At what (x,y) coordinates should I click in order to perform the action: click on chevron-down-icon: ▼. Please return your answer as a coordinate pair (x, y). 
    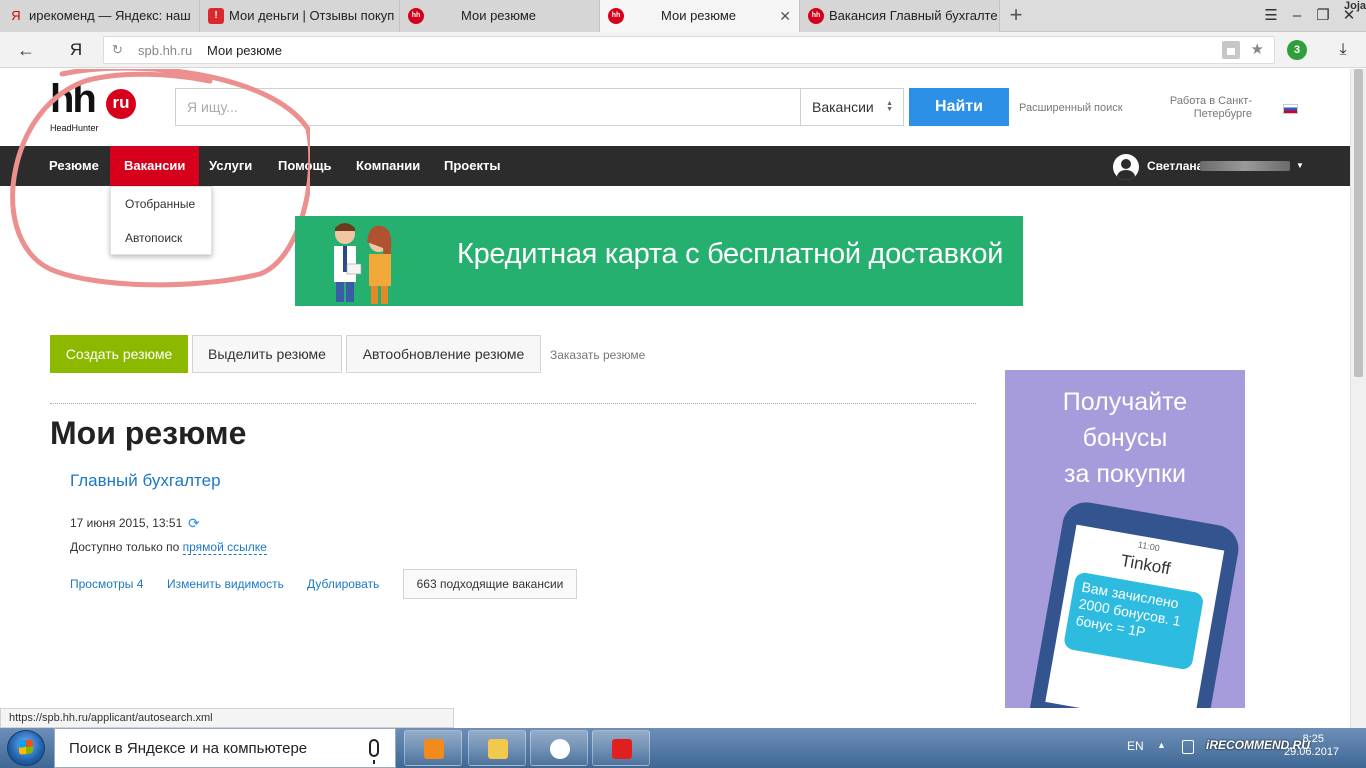
    Looking at the image, I should click on (1300, 166).